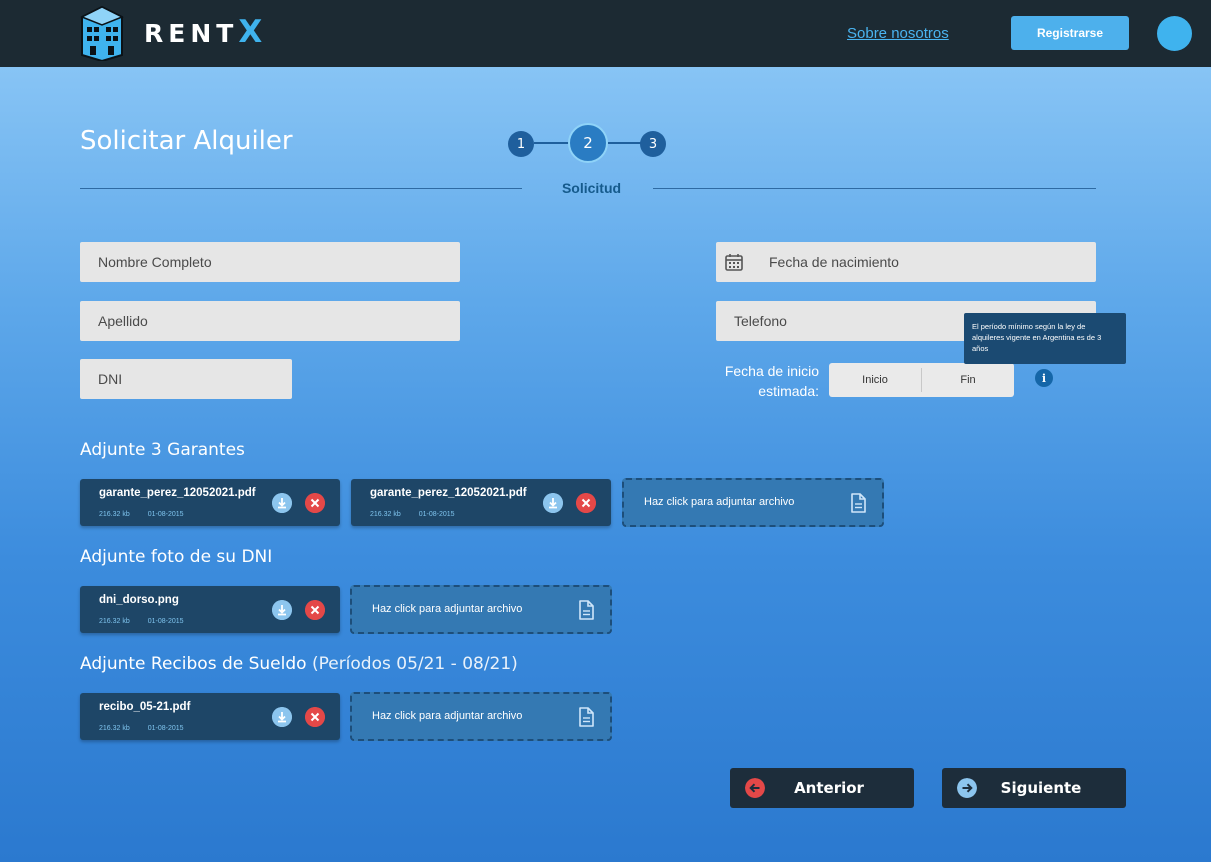  Describe the element at coordinates (155, 262) in the screenshot. I see `full-name-placeholder: Nombre Completo` at that location.